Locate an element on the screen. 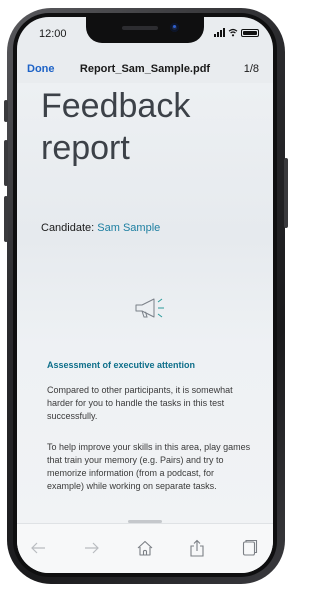 The width and height of the screenshot is (320, 592). page-indicator: 1/8 is located at coordinates (251, 69).